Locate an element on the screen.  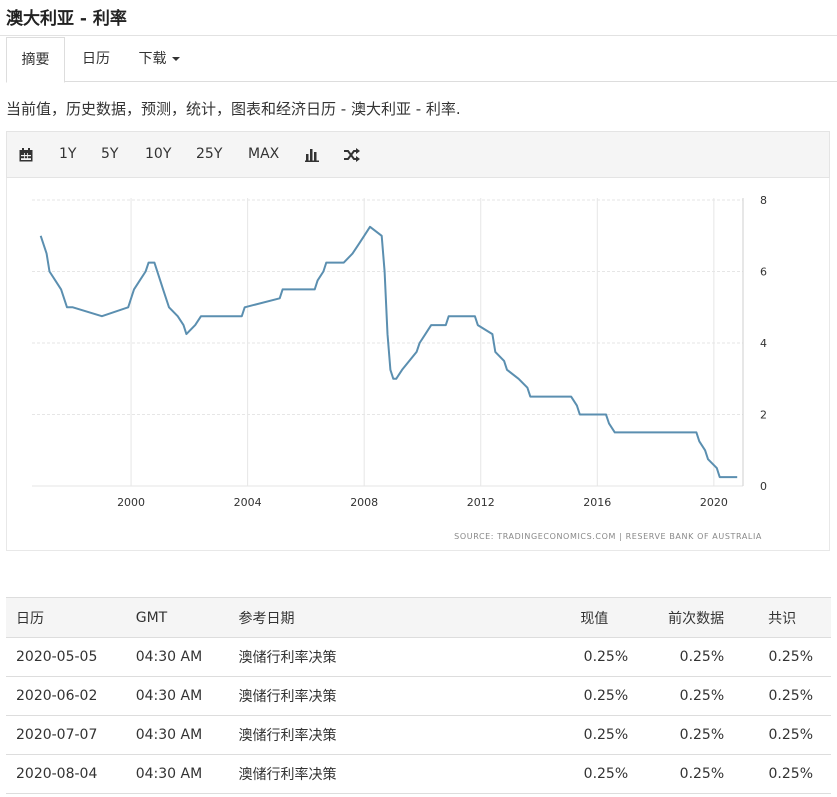
y-tick-label: 4 is located at coordinates (763, 343).